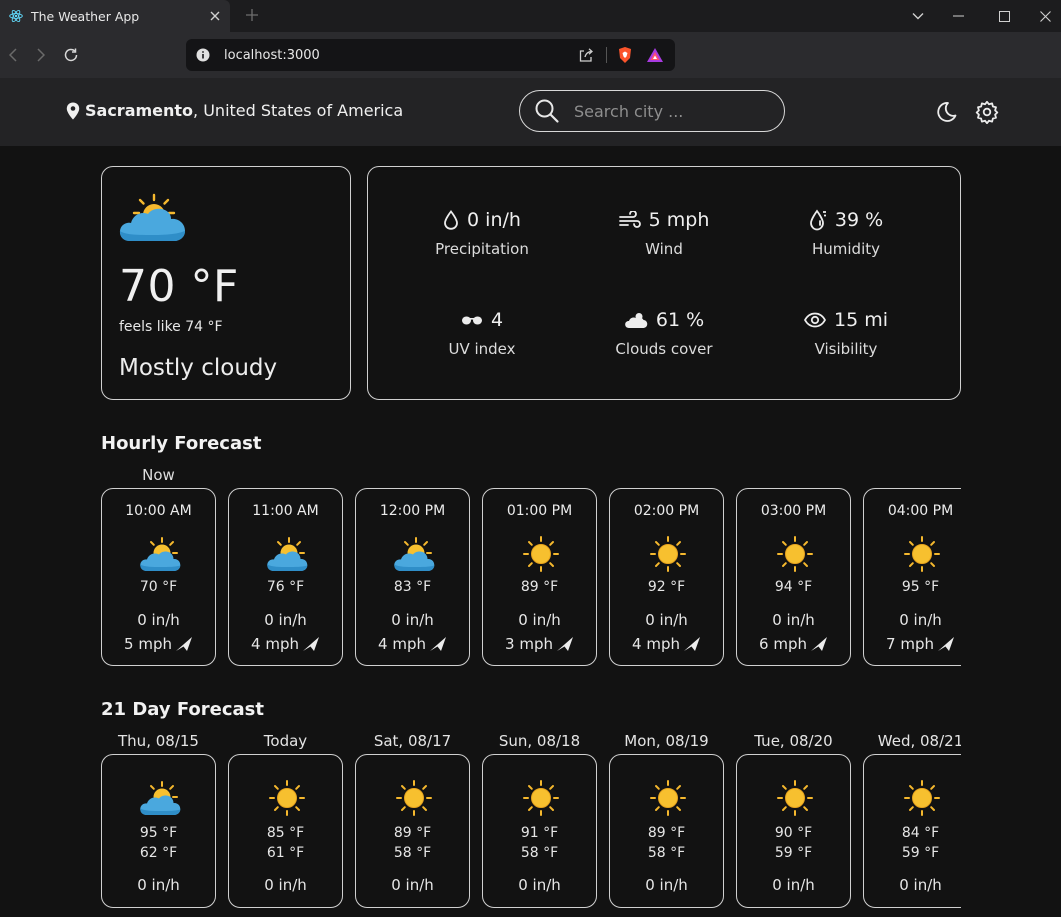 The image size is (1061, 917). Describe the element at coordinates (158, 741) in the screenshot. I see `day-label: Thu, 08/15` at that location.